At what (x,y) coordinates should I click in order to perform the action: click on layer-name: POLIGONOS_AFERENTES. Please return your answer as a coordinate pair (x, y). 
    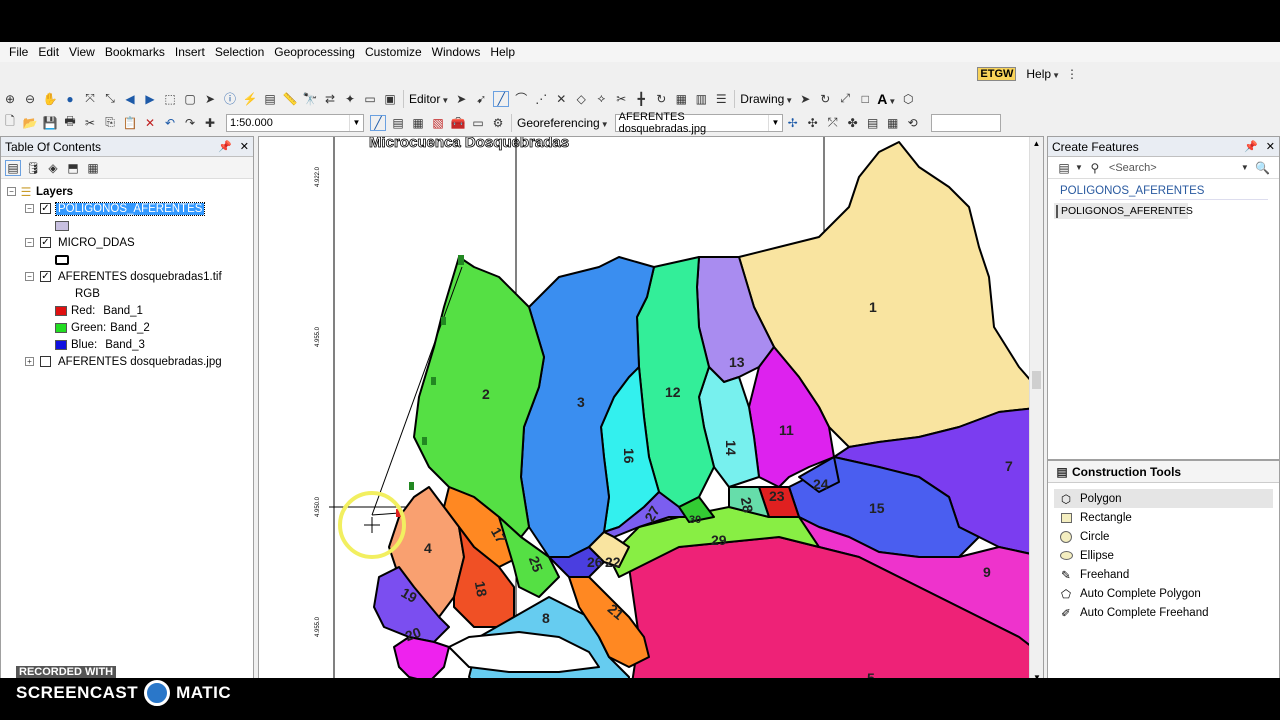
    Looking at the image, I should click on (130, 208).